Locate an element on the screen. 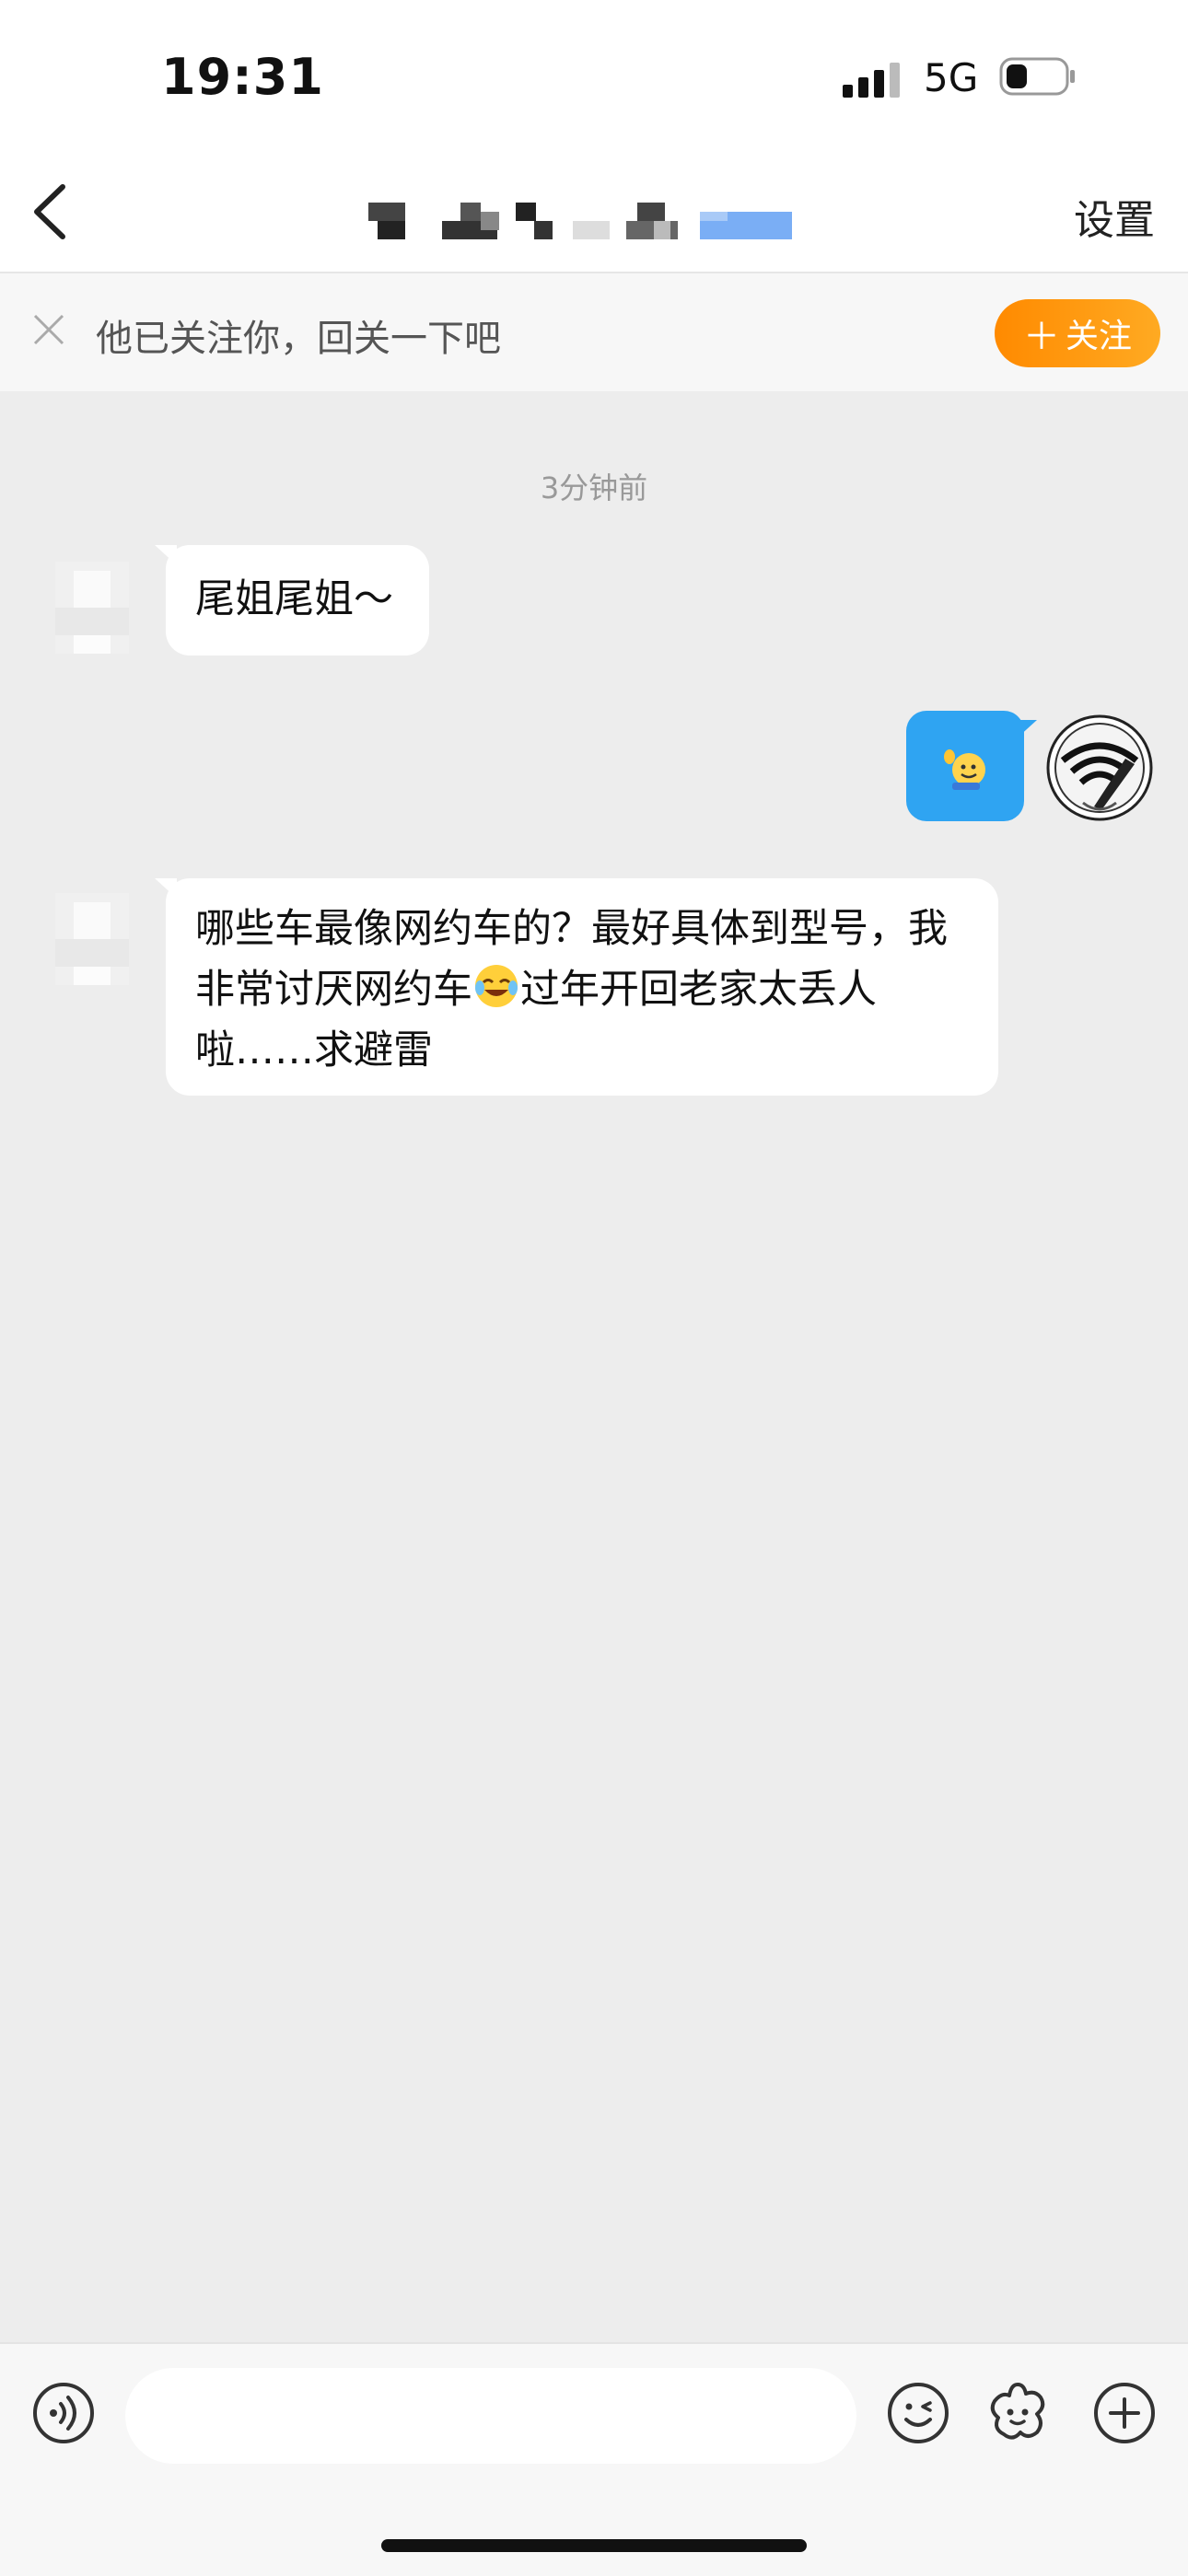 The image size is (1188, 2576). sticker-icon is located at coordinates (1018, 2413).